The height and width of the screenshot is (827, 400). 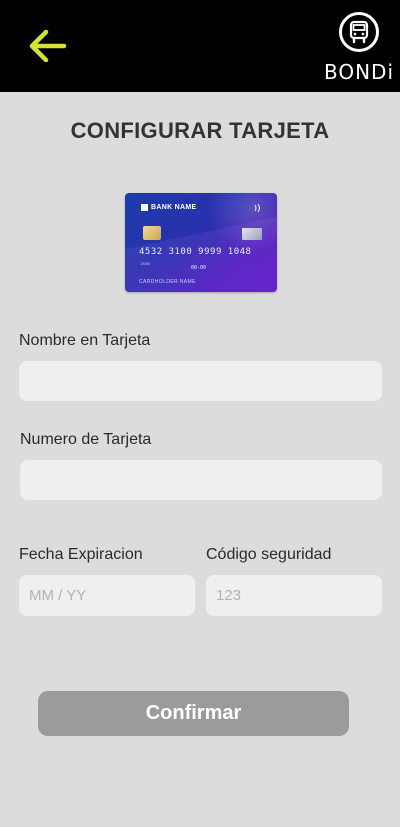 I want to click on app-logo: BONDi, so click(x=359, y=49).